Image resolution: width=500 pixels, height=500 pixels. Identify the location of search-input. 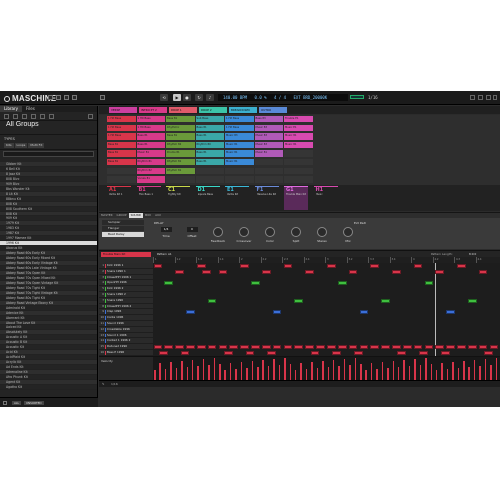
(48, 154).